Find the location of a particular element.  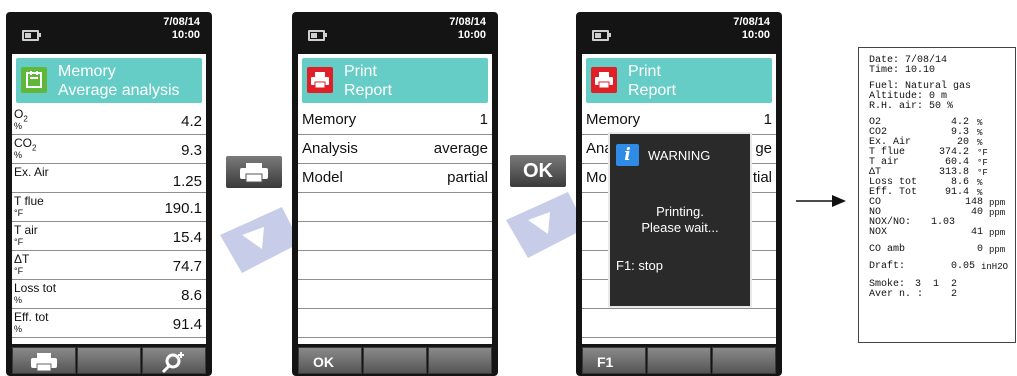

print-unit-delta-t: °F is located at coordinates (982, 173).